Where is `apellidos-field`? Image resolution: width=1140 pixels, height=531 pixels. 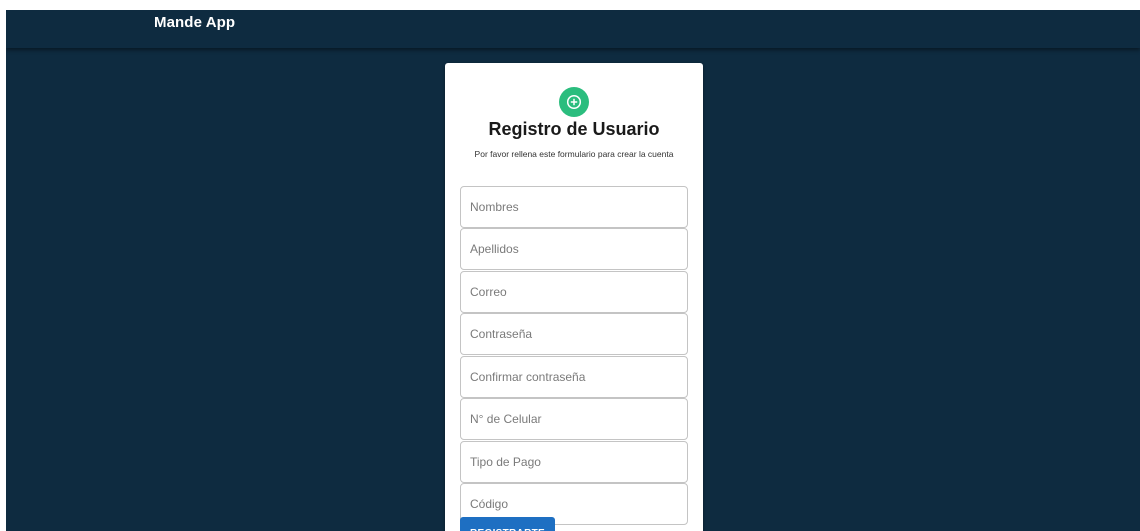
apellidos-field is located at coordinates (574, 249).